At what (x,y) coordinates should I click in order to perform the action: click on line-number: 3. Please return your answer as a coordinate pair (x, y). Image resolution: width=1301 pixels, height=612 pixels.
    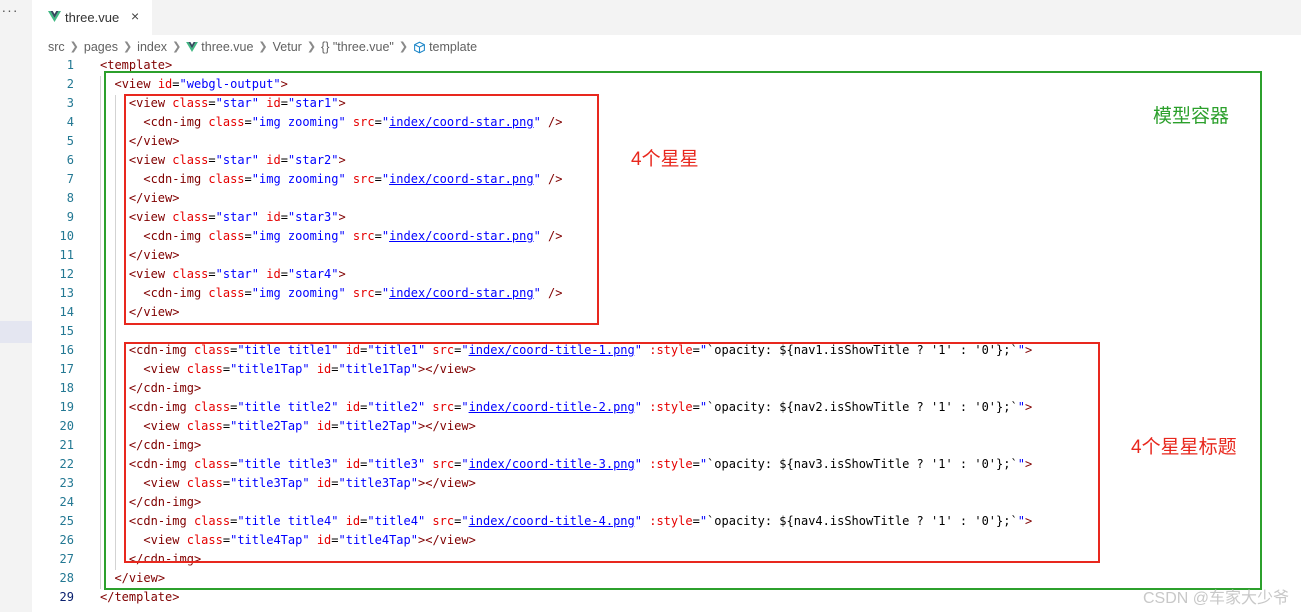
    Looking at the image, I should click on (70, 103).